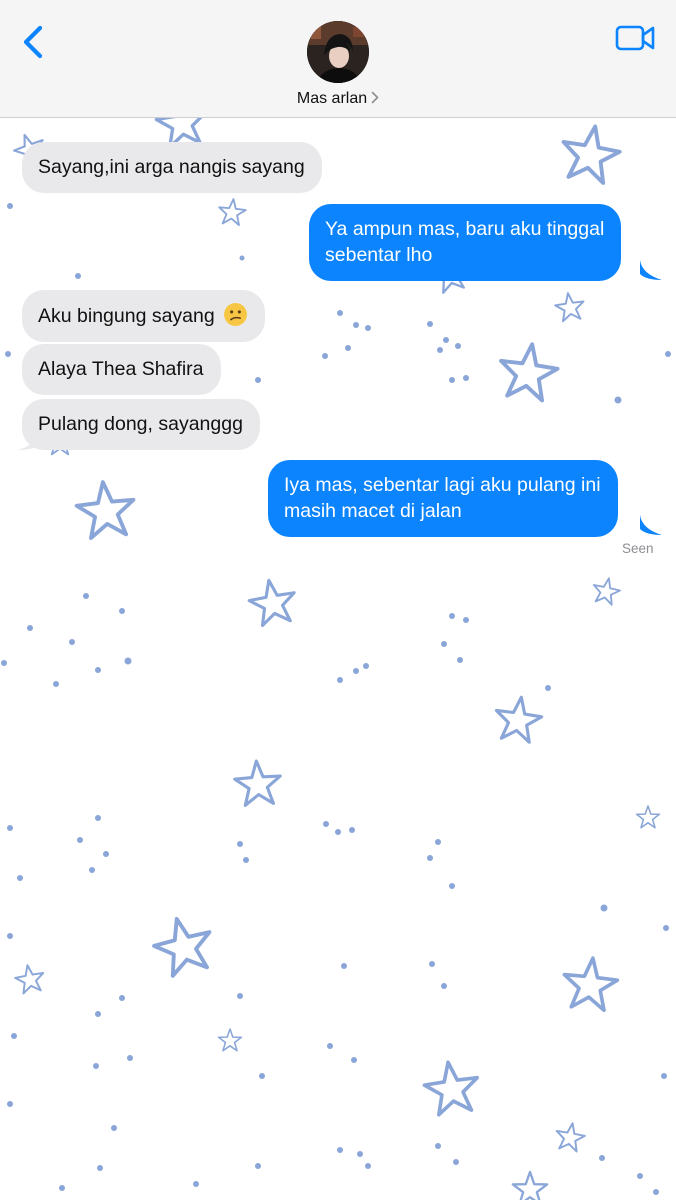 The width and height of the screenshot is (676, 1200). What do you see at coordinates (442, 485) in the screenshot?
I see `message-text-line: Iya mas, sebentar lagi aku pulang ini` at bounding box center [442, 485].